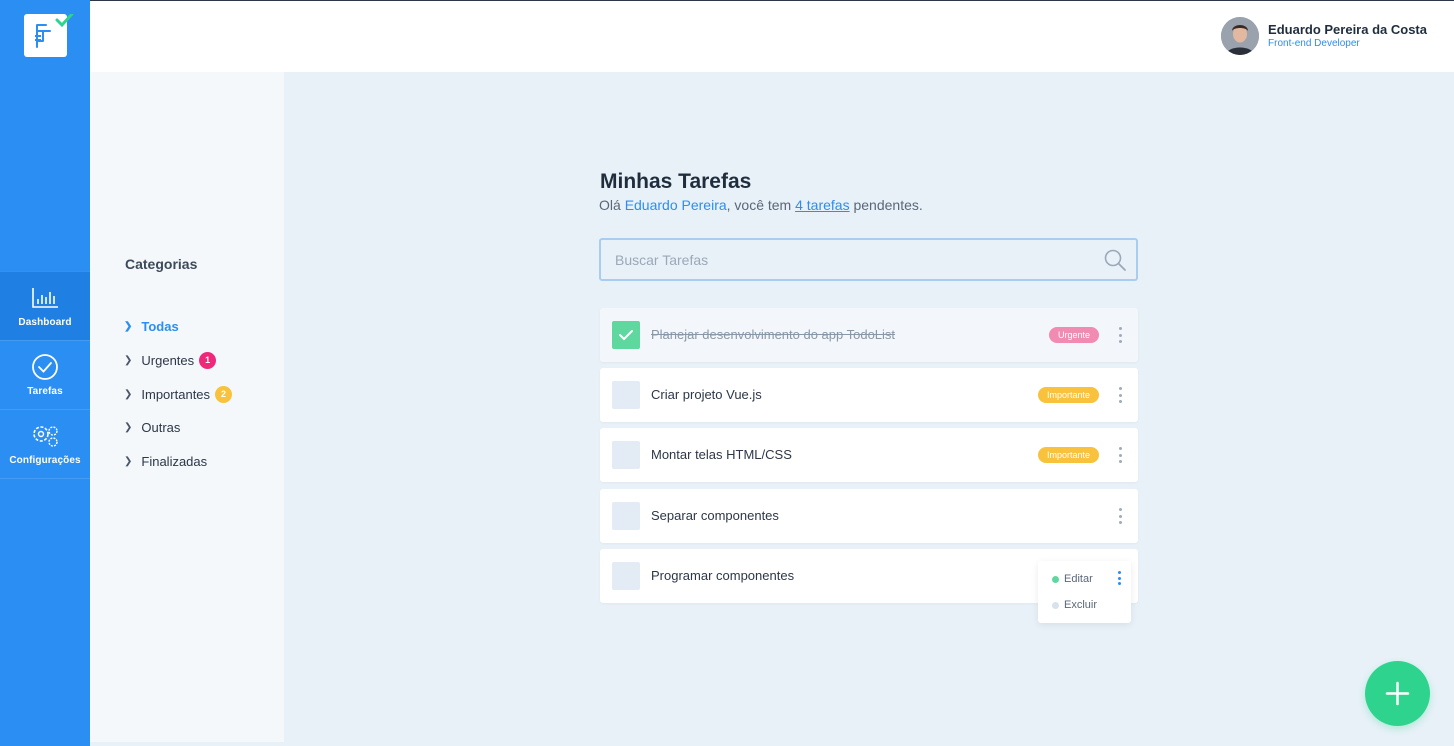 The height and width of the screenshot is (746, 1454). I want to click on gears-icon, so click(45, 436).